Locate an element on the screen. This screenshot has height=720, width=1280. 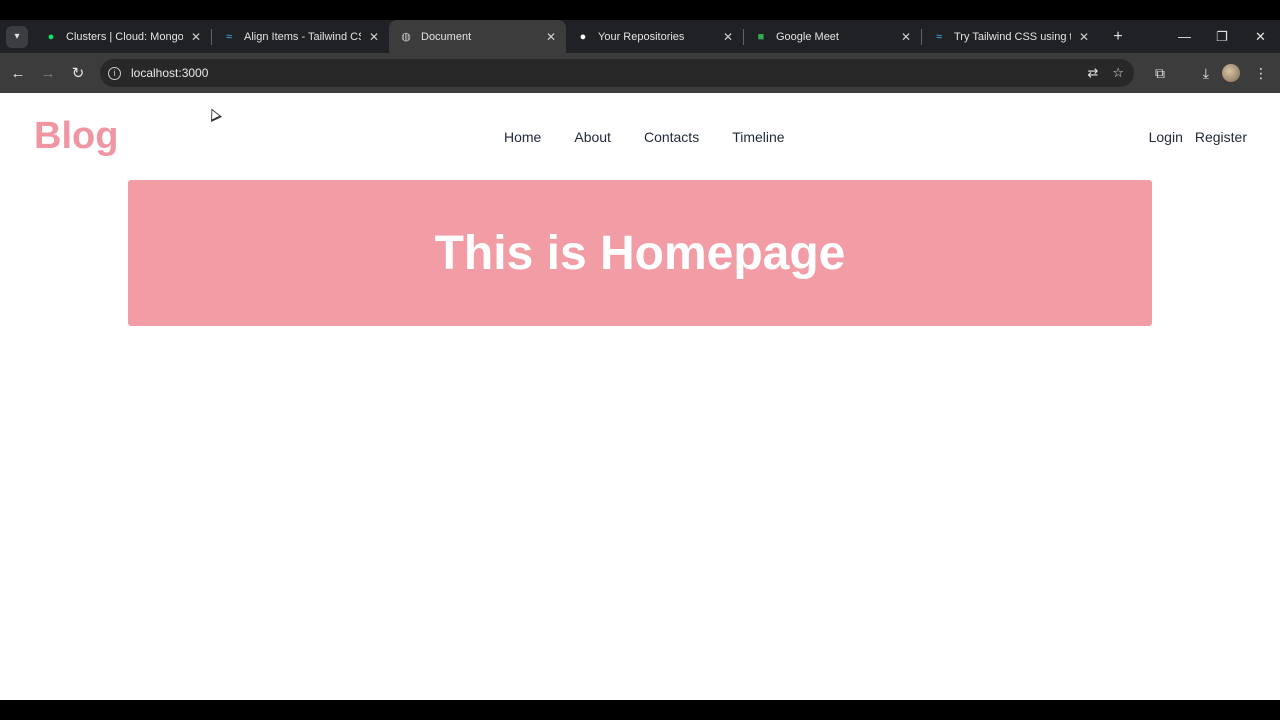
tab-google-meet: ■ Google Meet ✕ is located at coordinates (832, 36).